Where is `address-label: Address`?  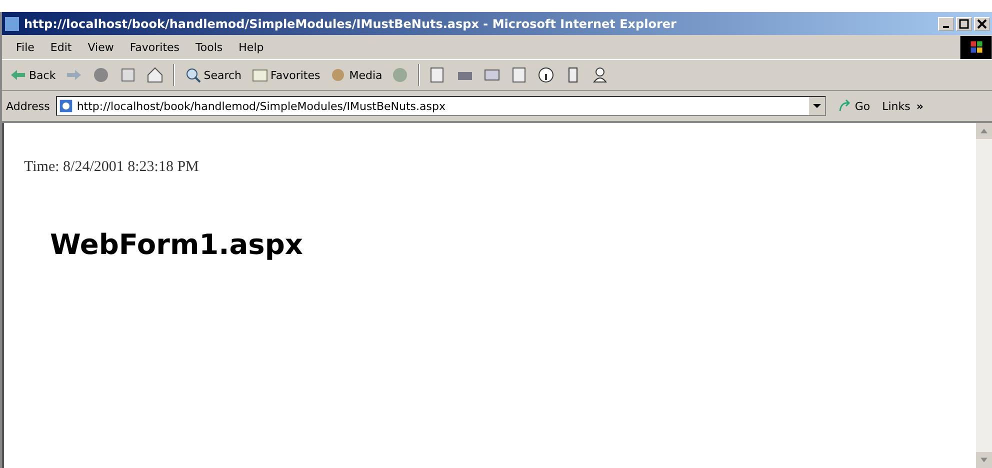
address-label: Address is located at coordinates (28, 106).